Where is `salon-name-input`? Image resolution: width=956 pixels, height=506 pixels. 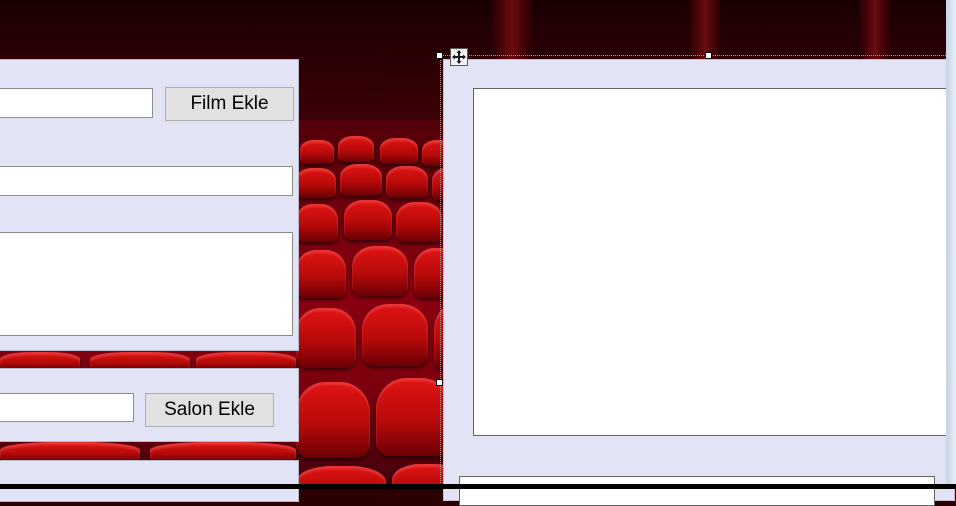
salon-name-input is located at coordinates (67, 407).